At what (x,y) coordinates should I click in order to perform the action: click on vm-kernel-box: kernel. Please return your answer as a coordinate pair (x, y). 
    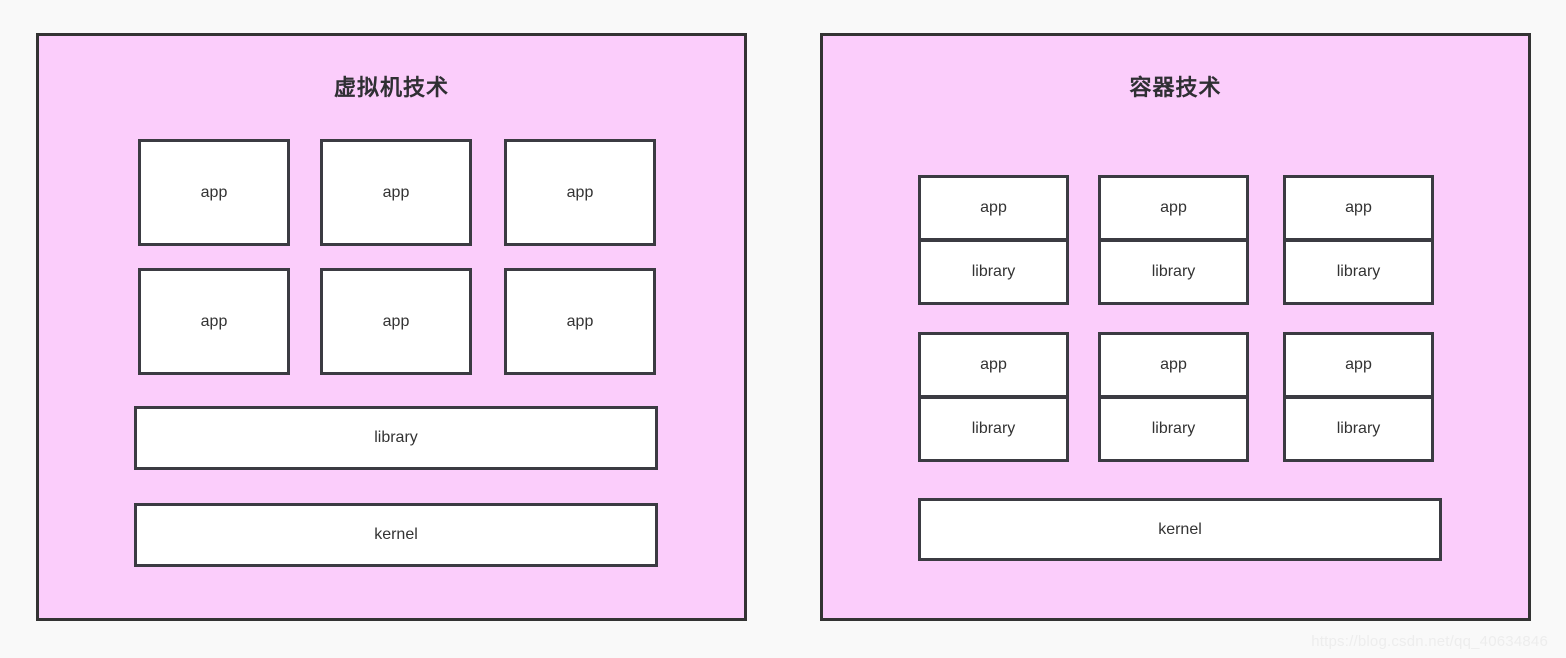
    Looking at the image, I should click on (396, 535).